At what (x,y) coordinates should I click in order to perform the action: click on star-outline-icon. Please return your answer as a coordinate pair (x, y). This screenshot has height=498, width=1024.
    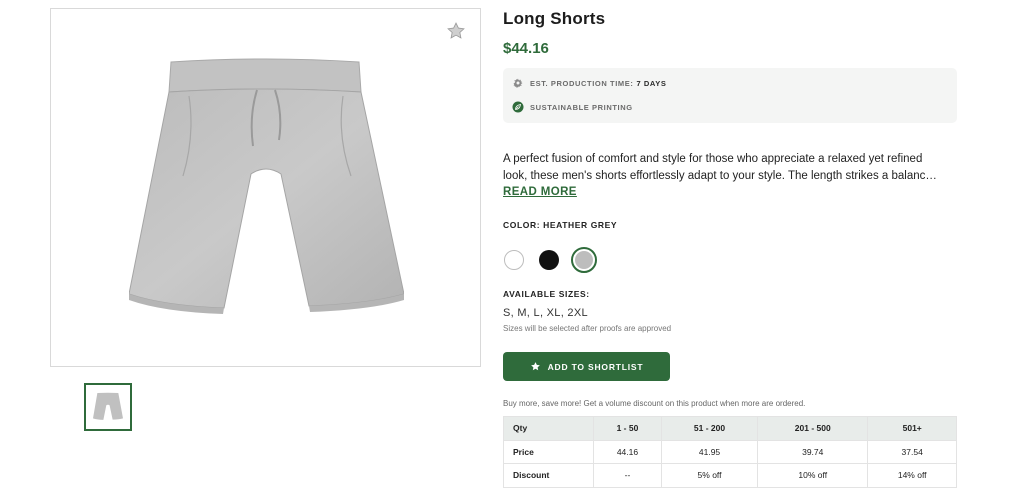
    Looking at the image, I should click on (456, 31).